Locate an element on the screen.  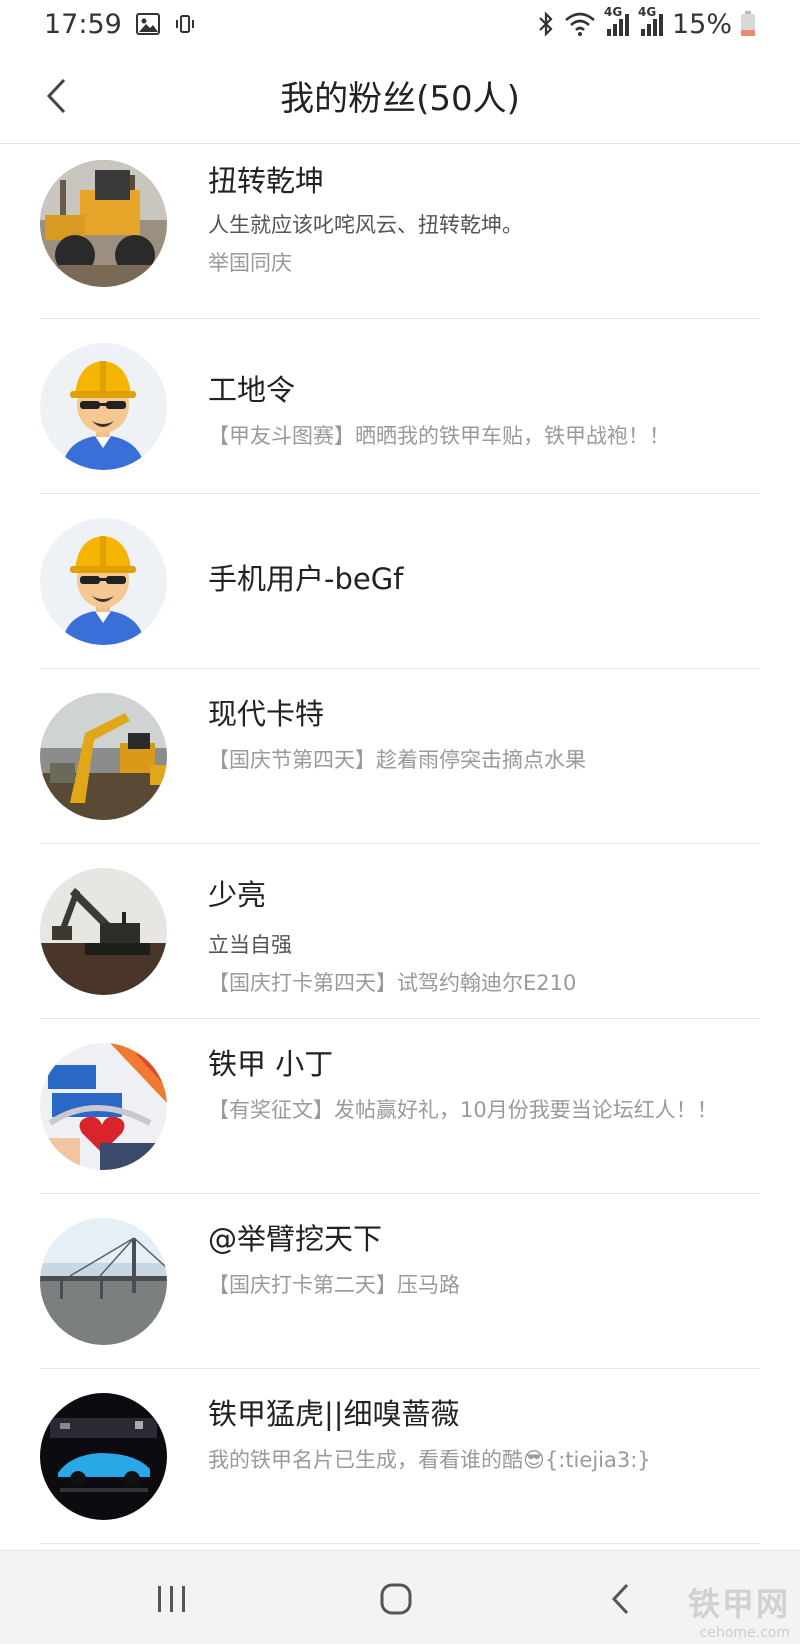
page-title: 我的粉丝(50人) is located at coordinates (400, 99).